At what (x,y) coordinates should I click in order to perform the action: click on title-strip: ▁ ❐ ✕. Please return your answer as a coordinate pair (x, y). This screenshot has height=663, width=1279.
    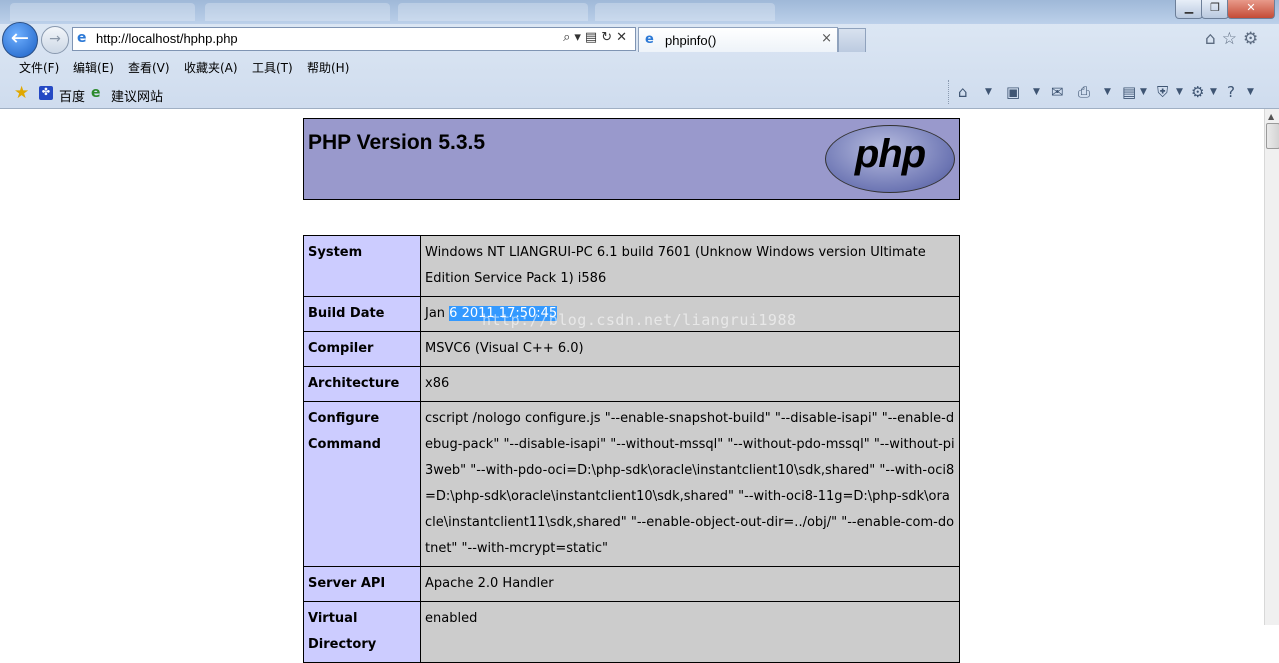
    Looking at the image, I should click on (639, 12).